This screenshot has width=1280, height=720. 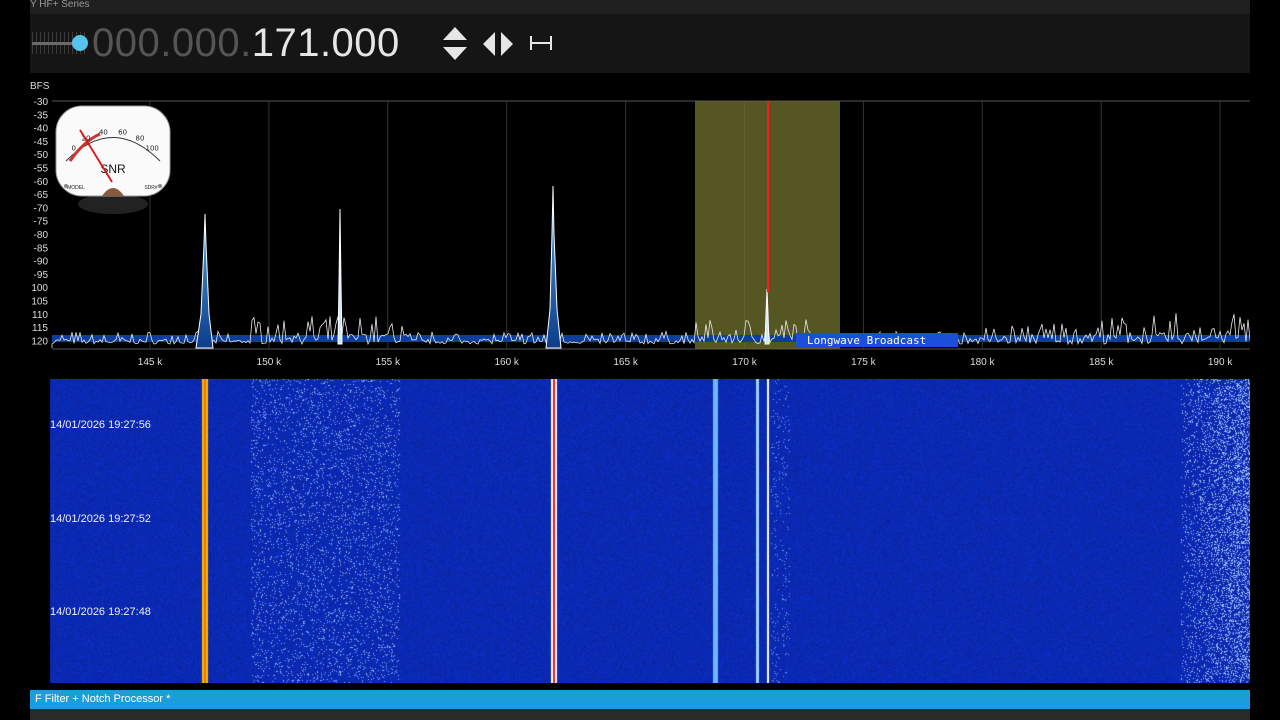 I want to click on bottom-panel, so click(x=640, y=714).